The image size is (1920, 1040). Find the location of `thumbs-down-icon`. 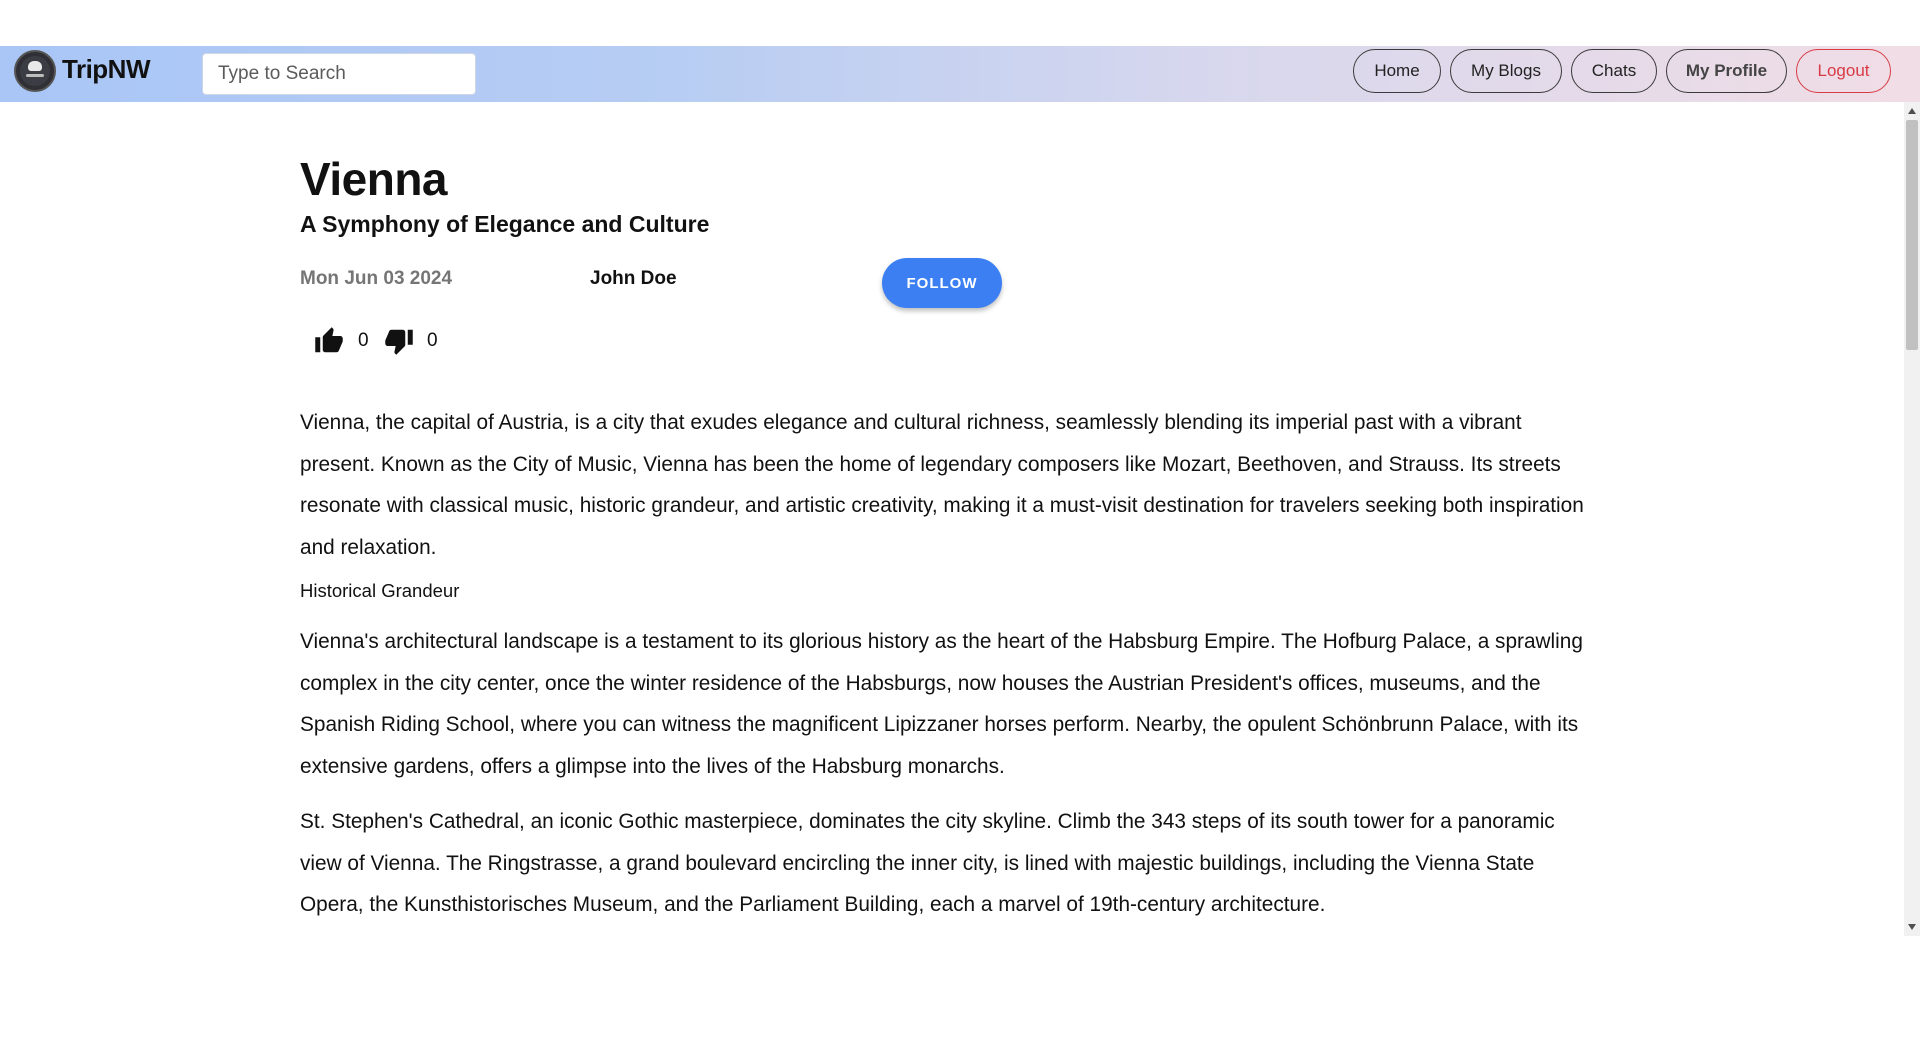

thumbs-down-icon is located at coordinates (399, 341).